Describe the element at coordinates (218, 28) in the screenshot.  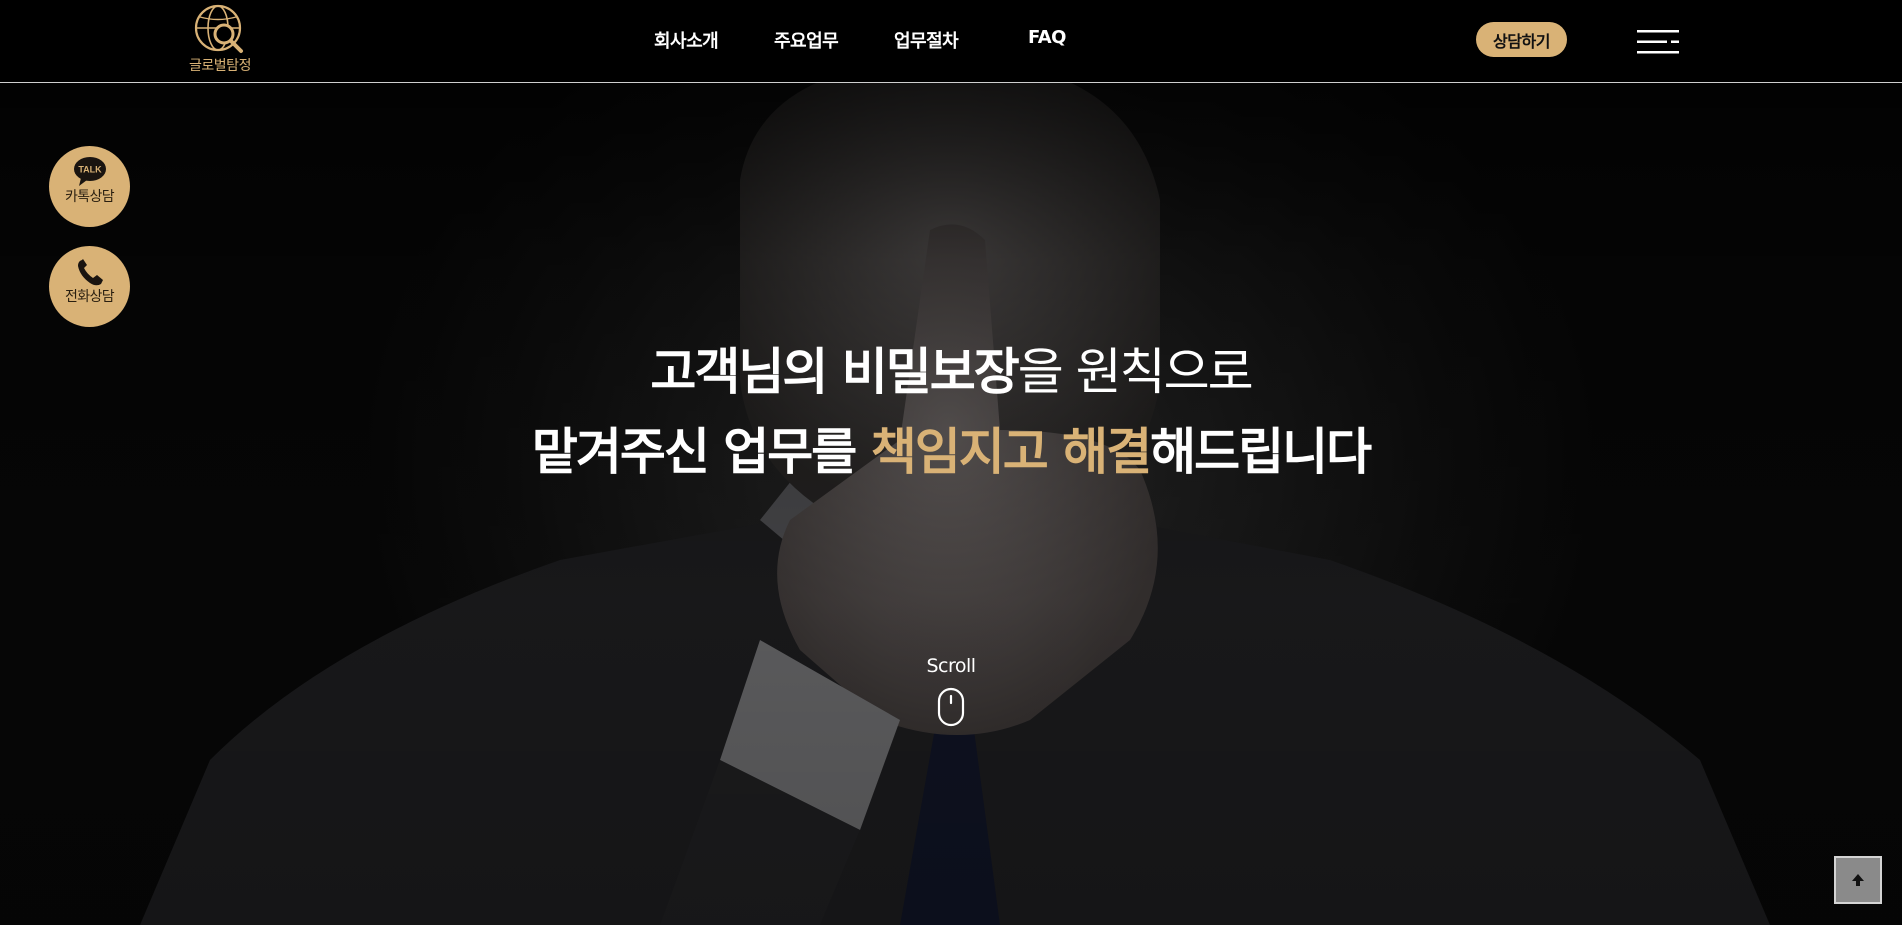
I see `globe-magnifier-icon` at that location.